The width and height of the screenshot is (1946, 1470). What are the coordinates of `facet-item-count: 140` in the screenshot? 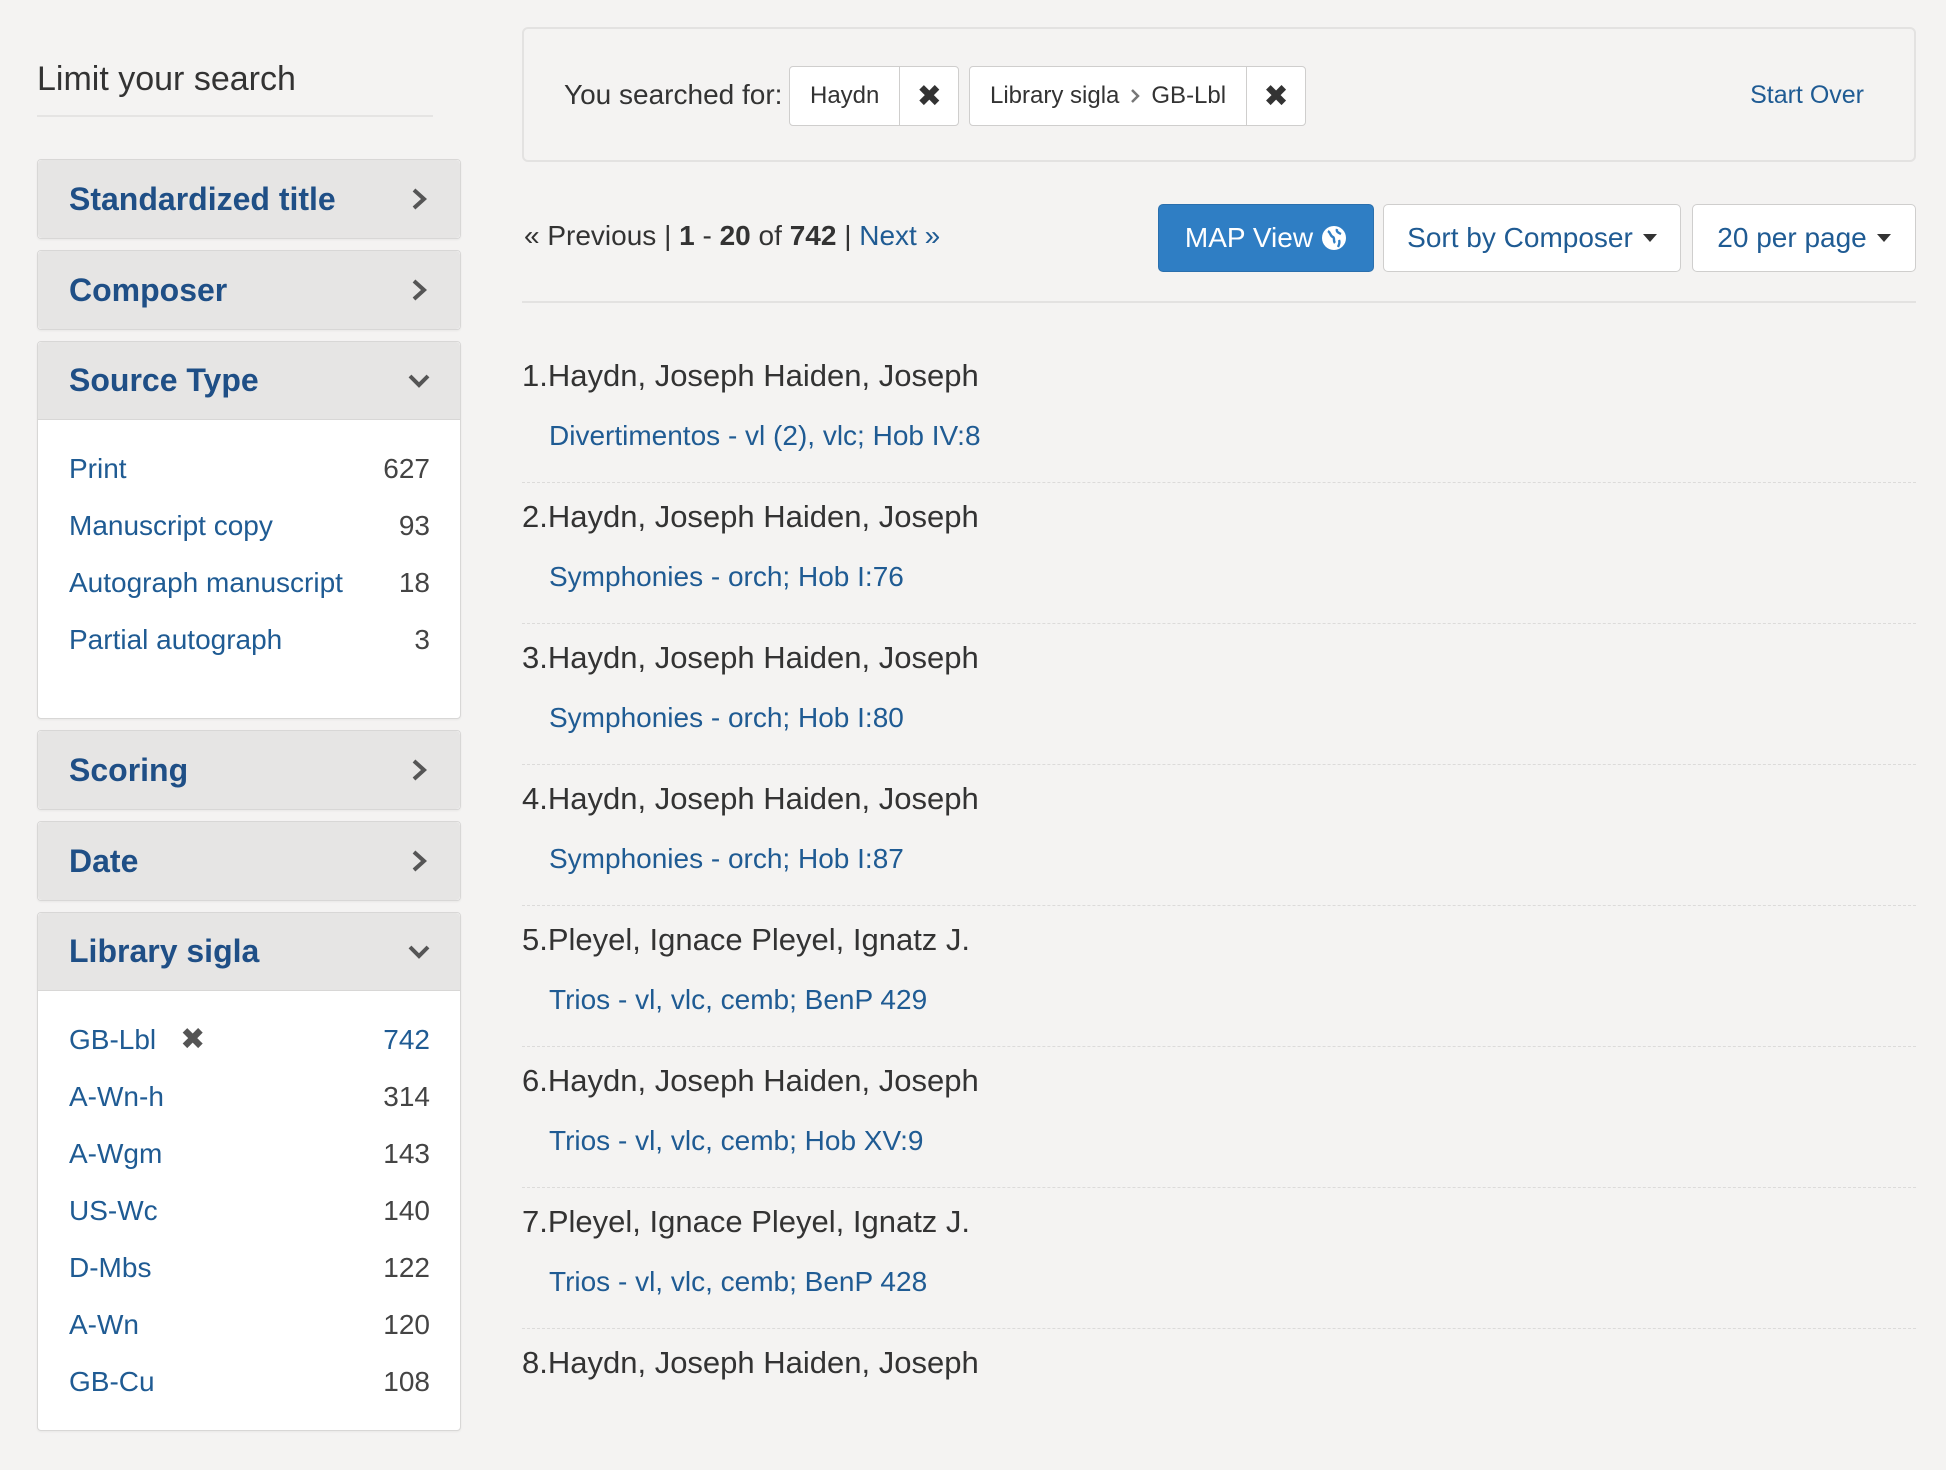 It's located at (406, 1210).